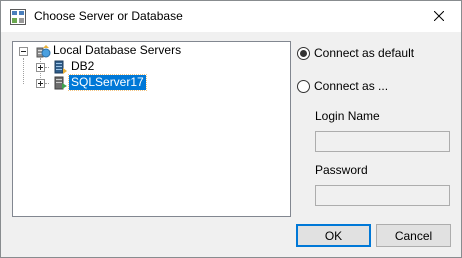 Image resolution: width=462 pixels, height=258 pixels. Describe the element at coordinates (18, 17) in the screenshot. I see `dialog-app-icon` at that location.